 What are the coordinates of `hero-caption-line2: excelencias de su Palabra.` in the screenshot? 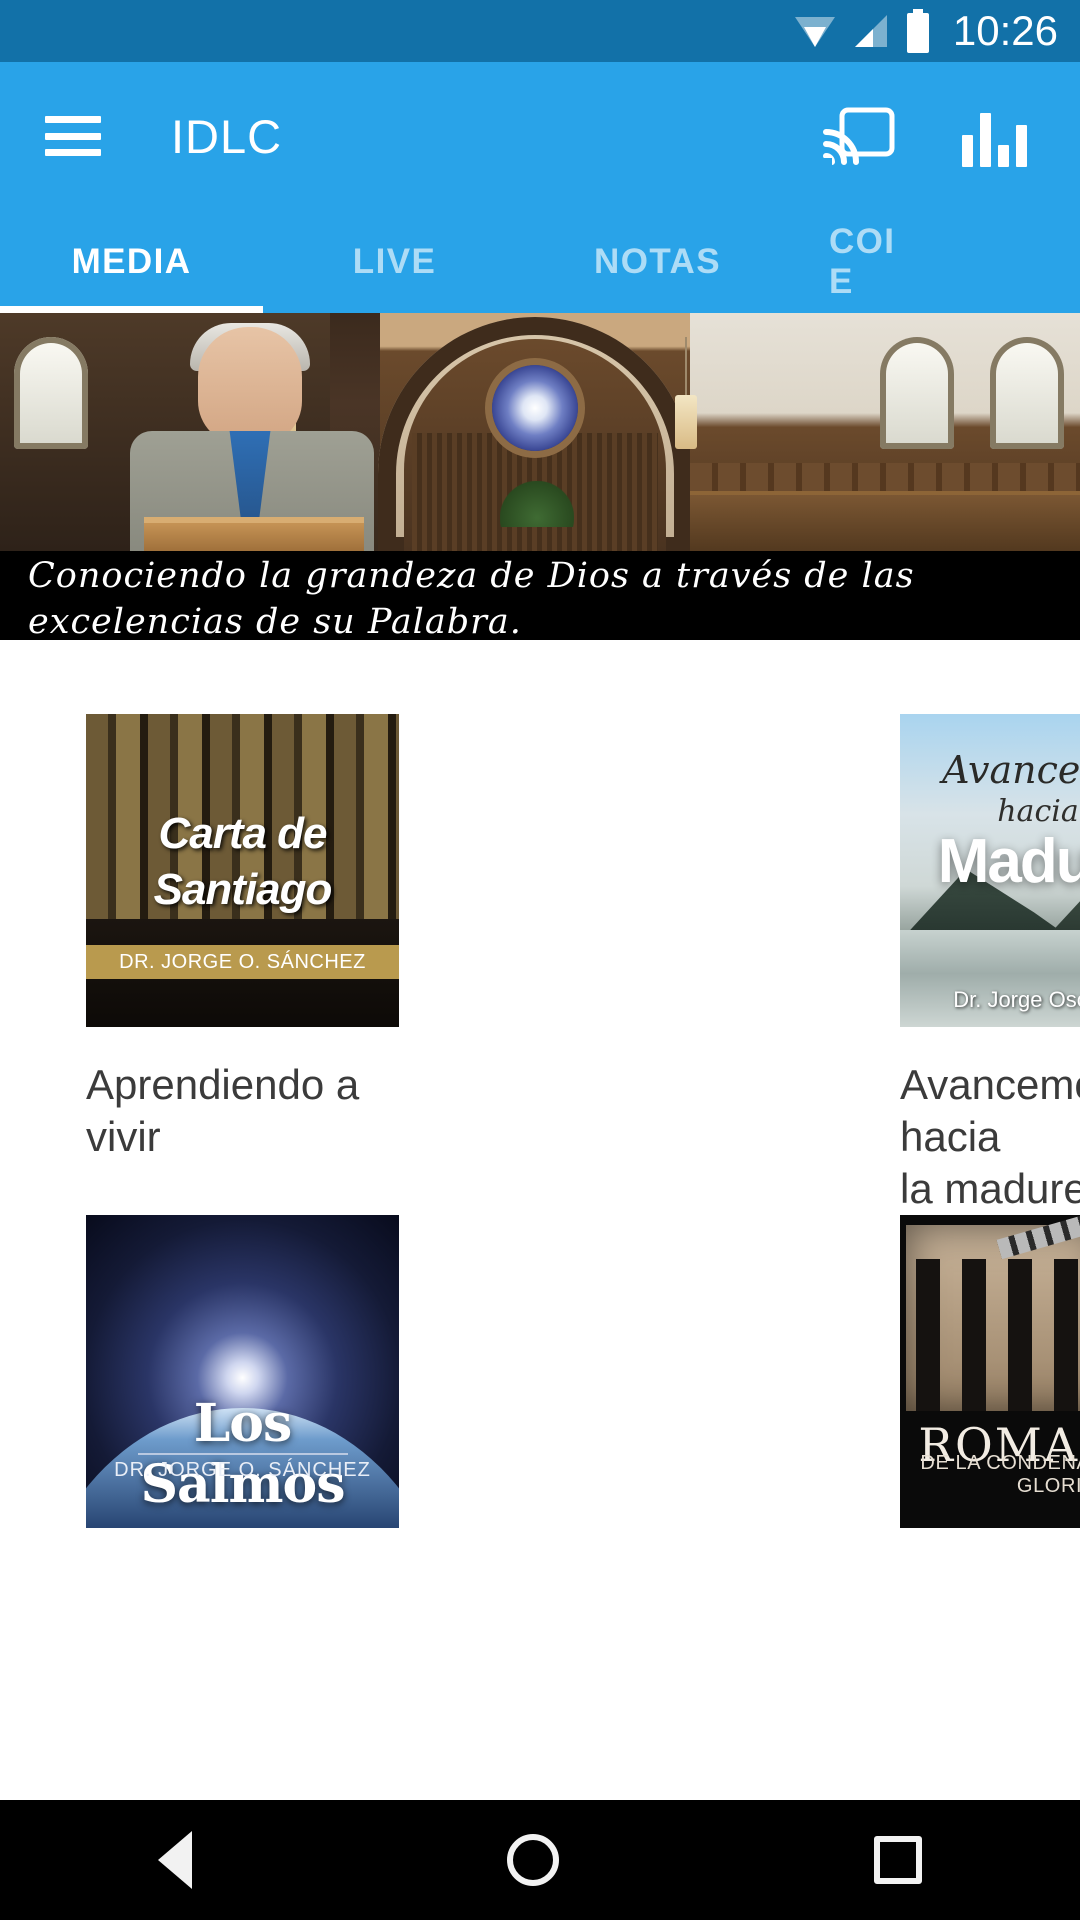 It's located at (275, 621).